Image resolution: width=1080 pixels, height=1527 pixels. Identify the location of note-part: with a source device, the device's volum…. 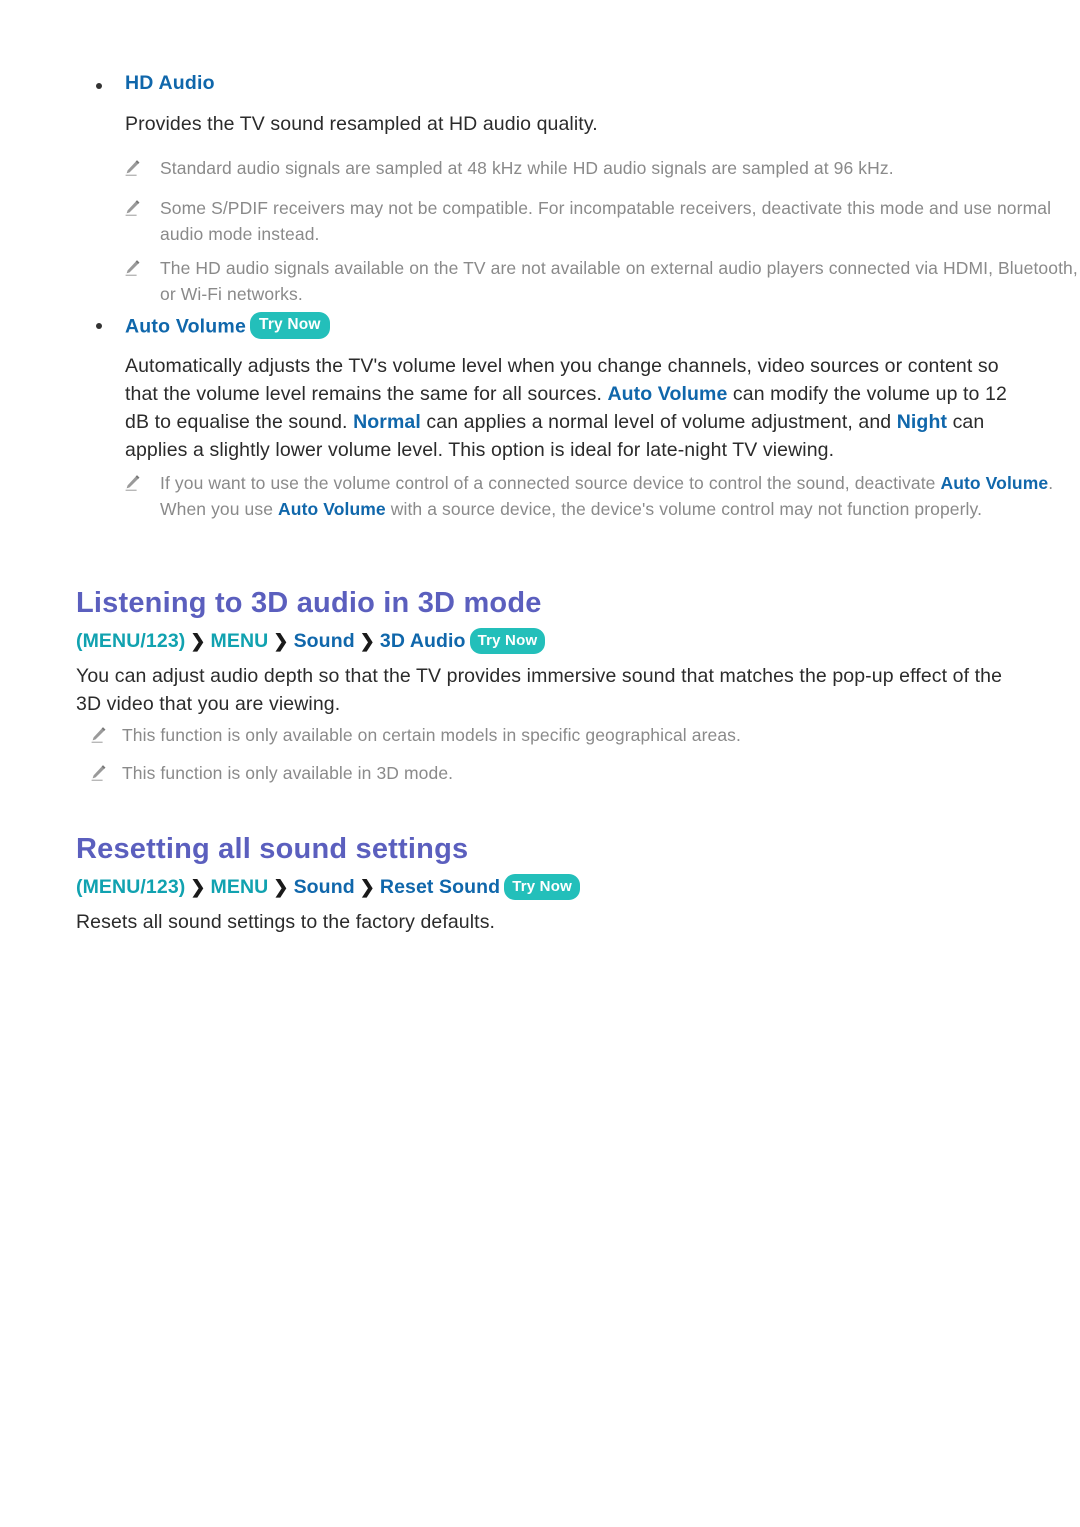
(684, 509).